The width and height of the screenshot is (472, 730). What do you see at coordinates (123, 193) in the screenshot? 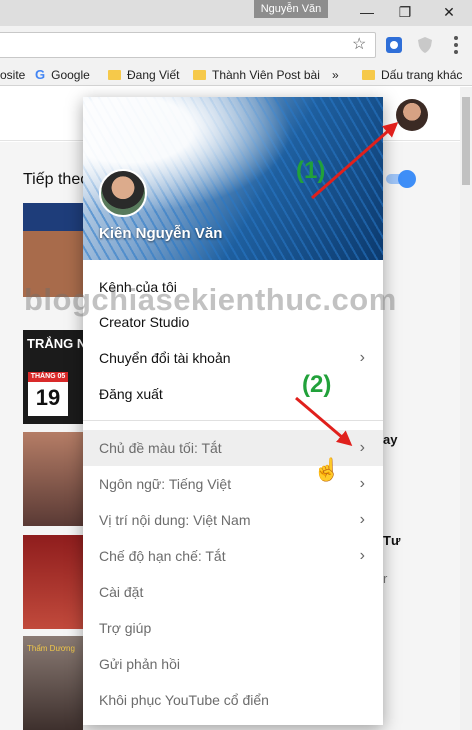
I see `account-avatar` at bounding box center [123, 193].